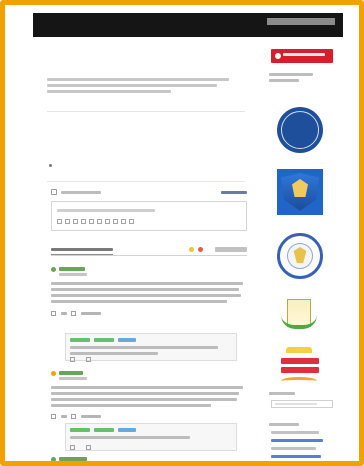  I want to click on link-icon, so click(115, 221).